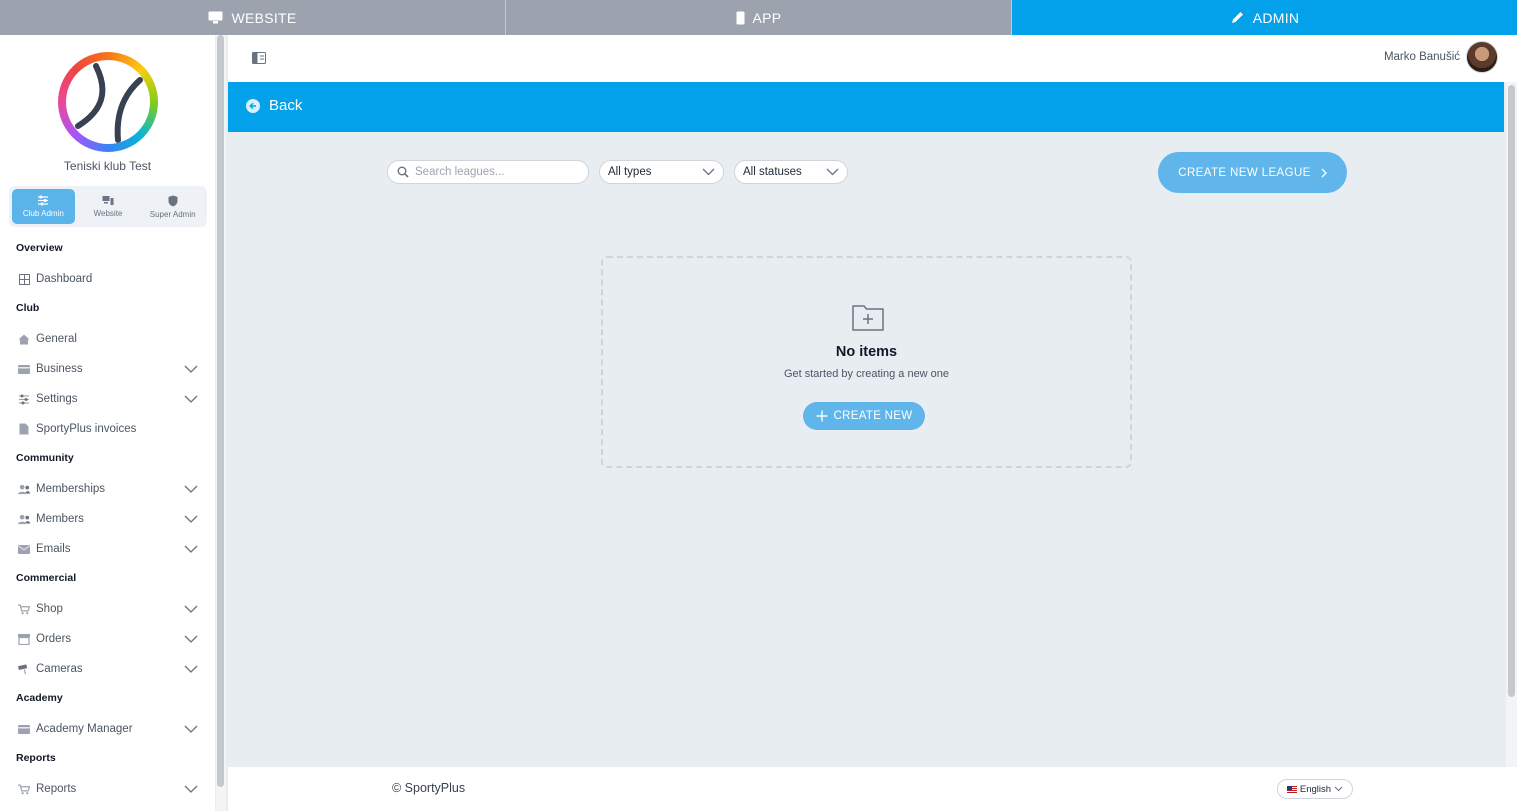 This screenshot has height=811, width=1517. I want to click on sidebar-item-members: Members, so click(107, 519).